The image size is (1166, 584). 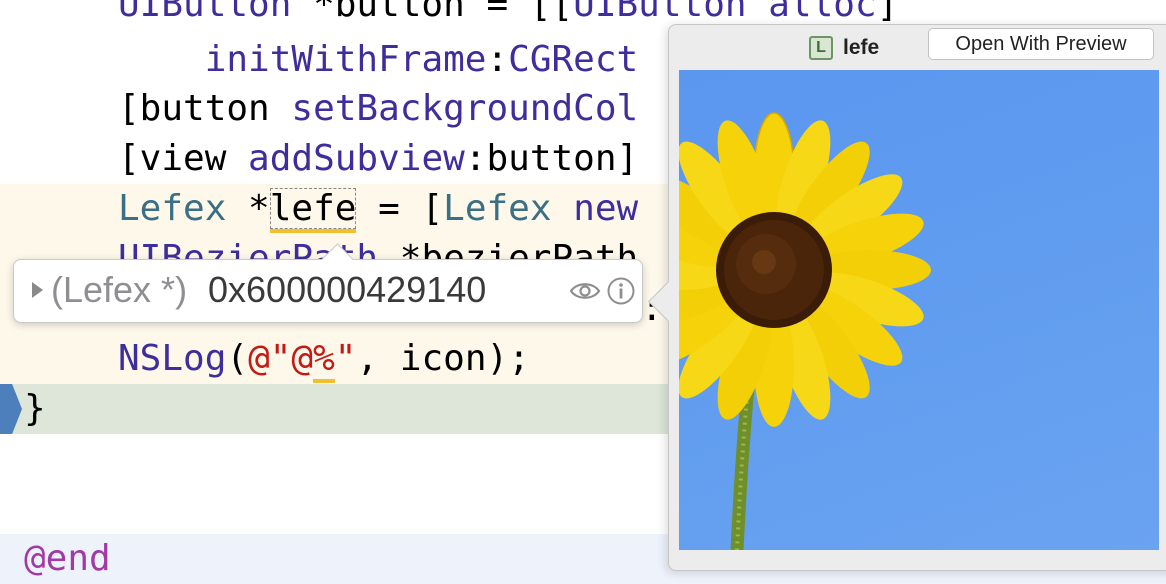 I want to click on code-token: ], so click(x=887, y=12).